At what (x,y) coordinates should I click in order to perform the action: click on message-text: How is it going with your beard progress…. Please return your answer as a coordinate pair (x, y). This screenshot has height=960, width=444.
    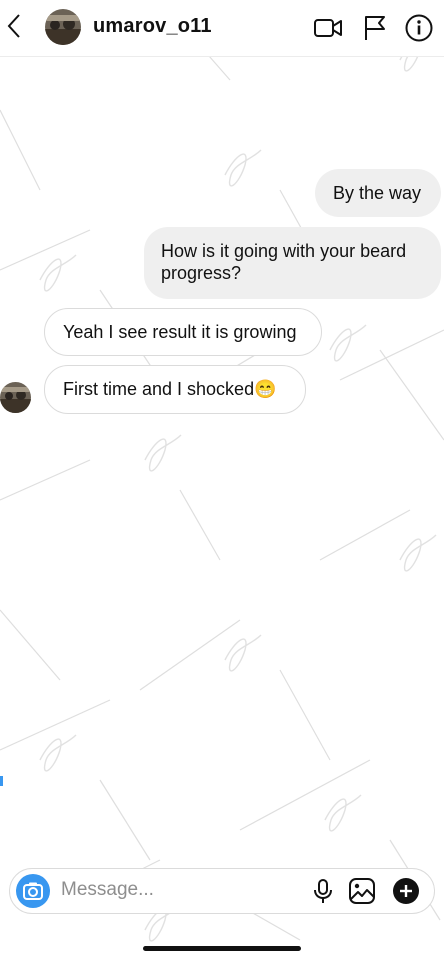
    Looking at the image, I should click on (284, 262).